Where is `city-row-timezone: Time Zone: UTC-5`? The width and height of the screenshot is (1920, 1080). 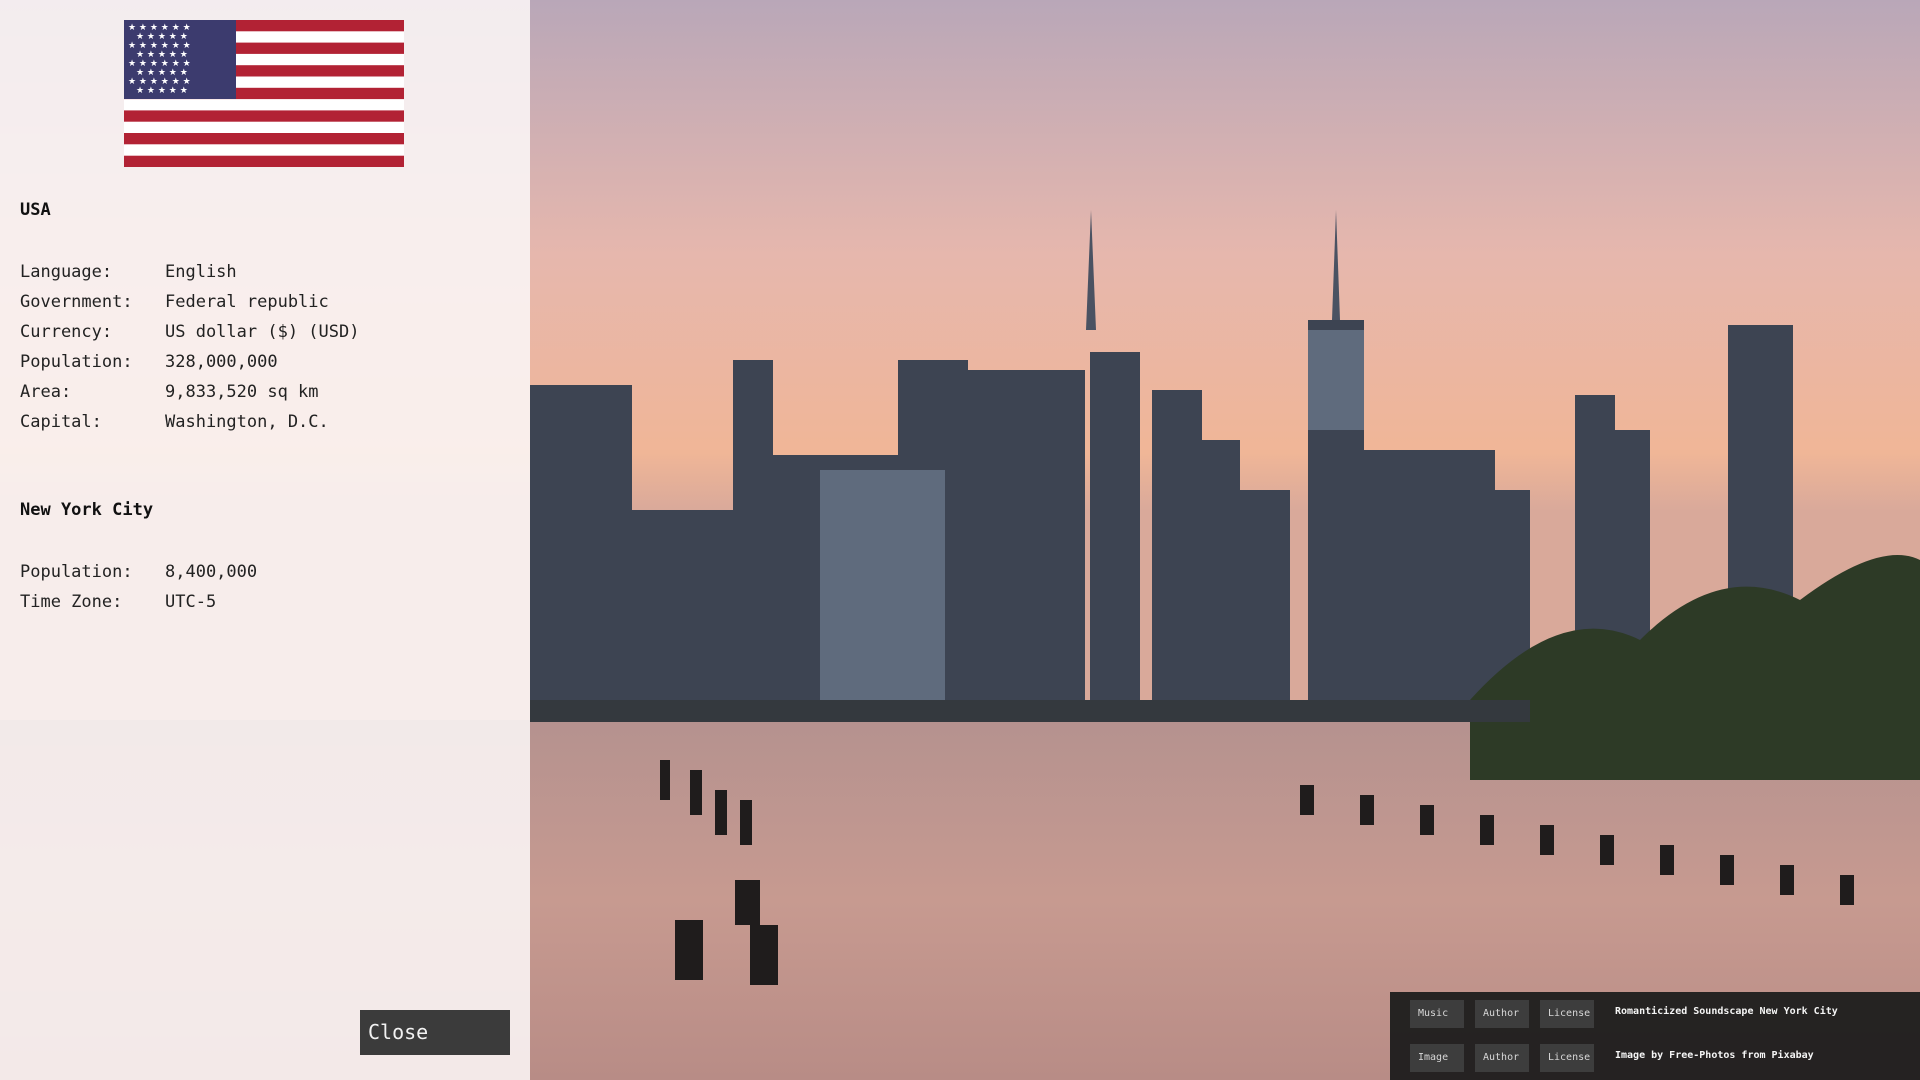 city-row-timezone: Time Zone: UTC-5 is located at coordinates (138, 602).